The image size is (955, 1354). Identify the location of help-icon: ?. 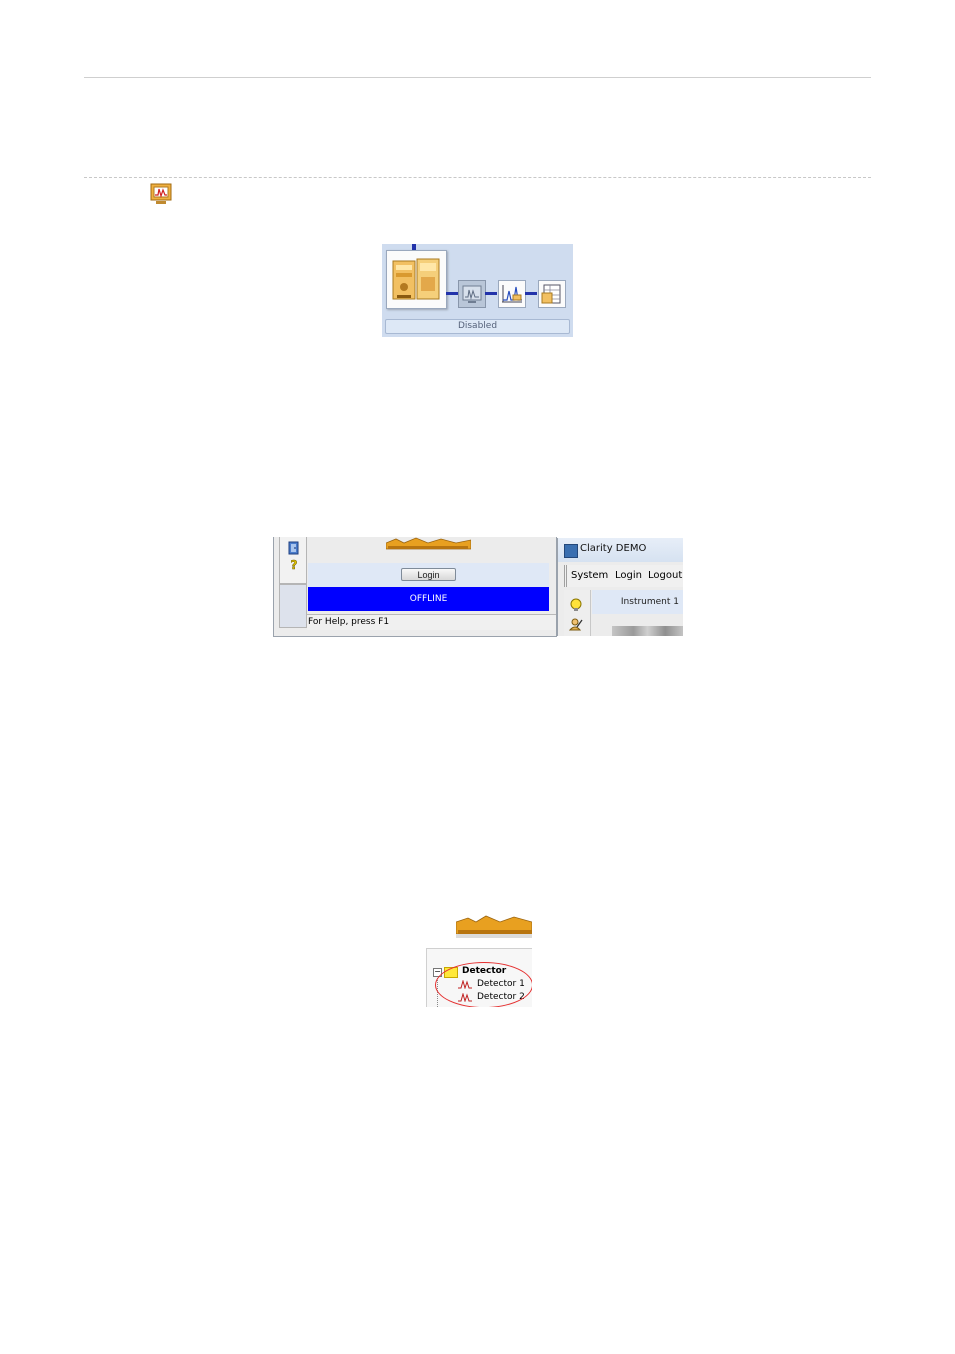
(294, 565).